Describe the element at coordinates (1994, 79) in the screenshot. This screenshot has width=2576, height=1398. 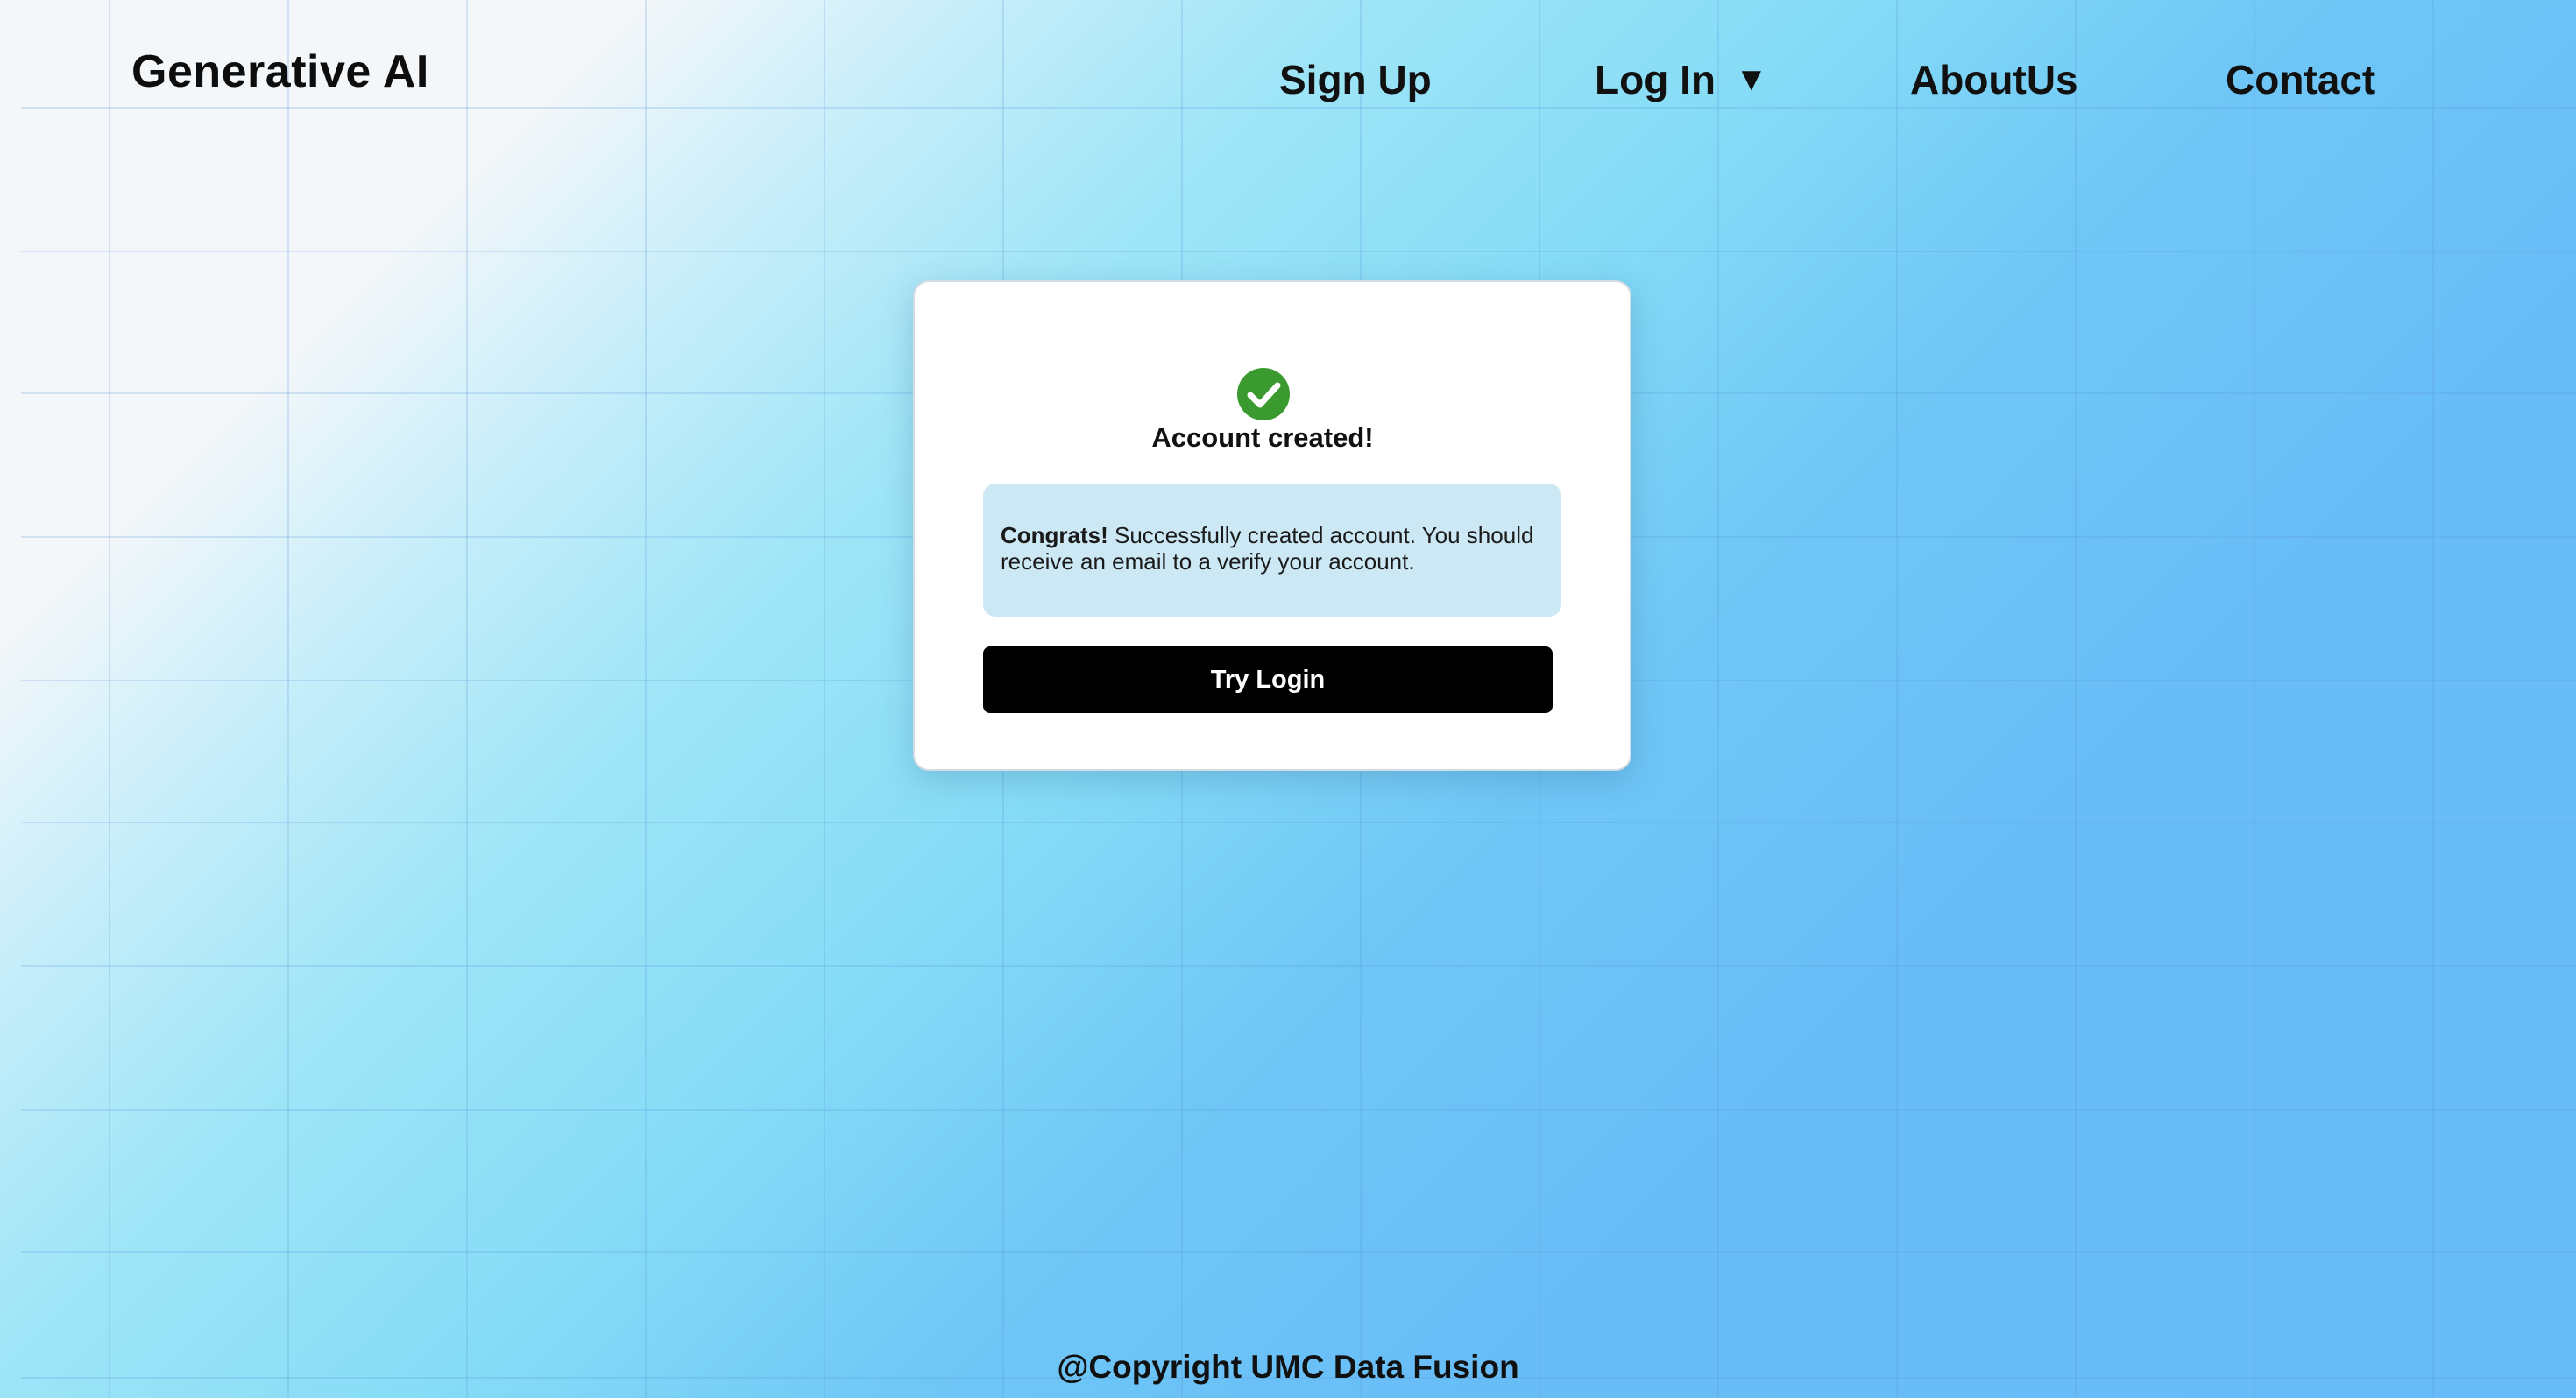
I see `nav-about-us-link: AboutUs` at that location.